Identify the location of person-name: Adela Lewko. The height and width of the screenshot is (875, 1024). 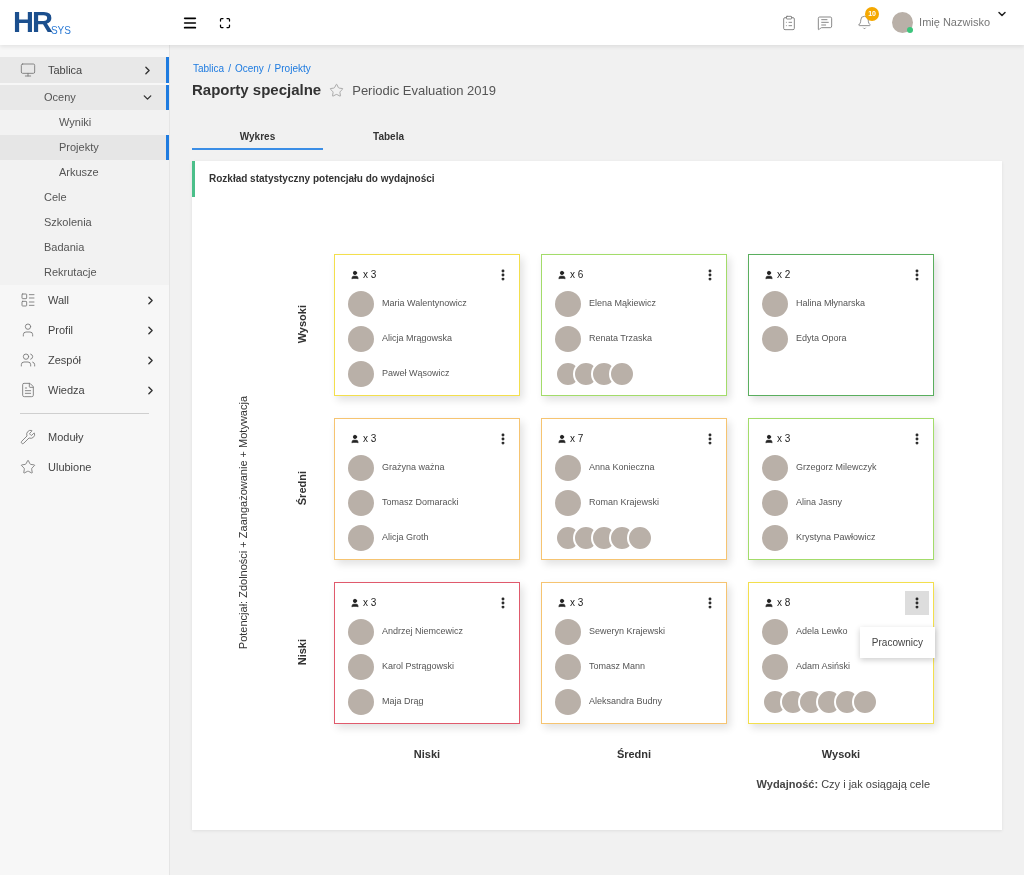
(822, 631).